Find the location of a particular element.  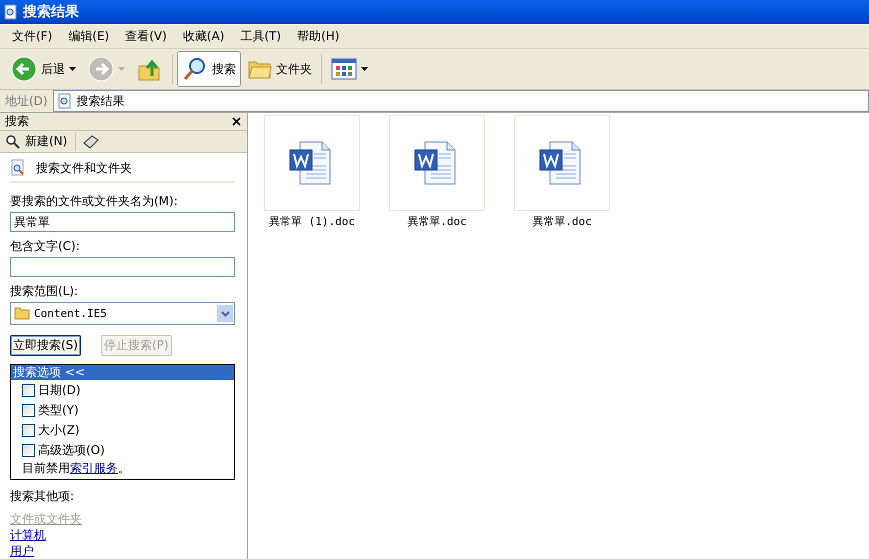

search-button: 搜索 is located at coordinates (209, 69).